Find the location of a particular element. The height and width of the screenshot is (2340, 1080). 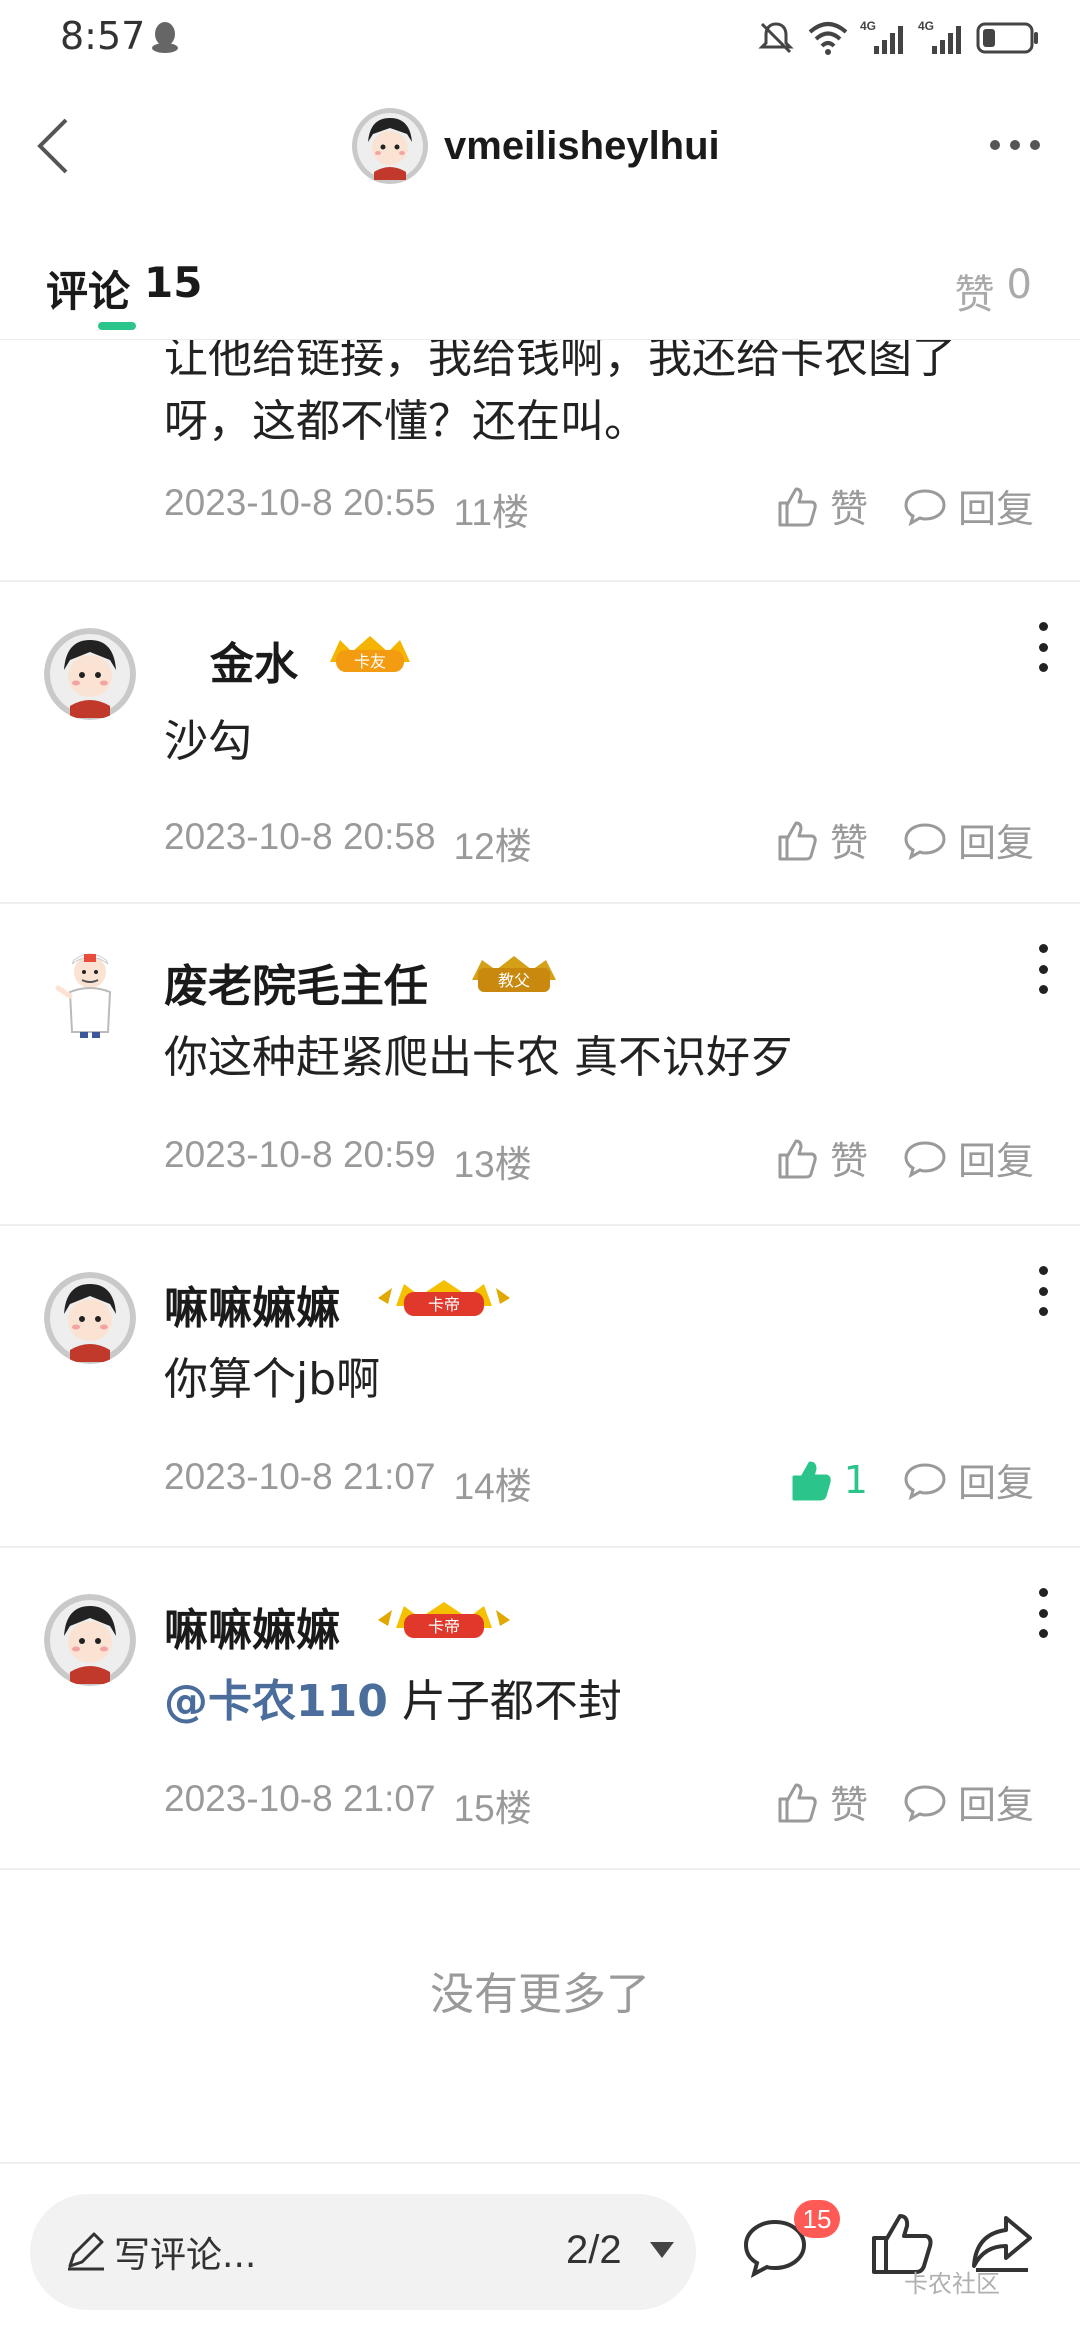

status-time: 8:57 is located at coordinates (103, 36).